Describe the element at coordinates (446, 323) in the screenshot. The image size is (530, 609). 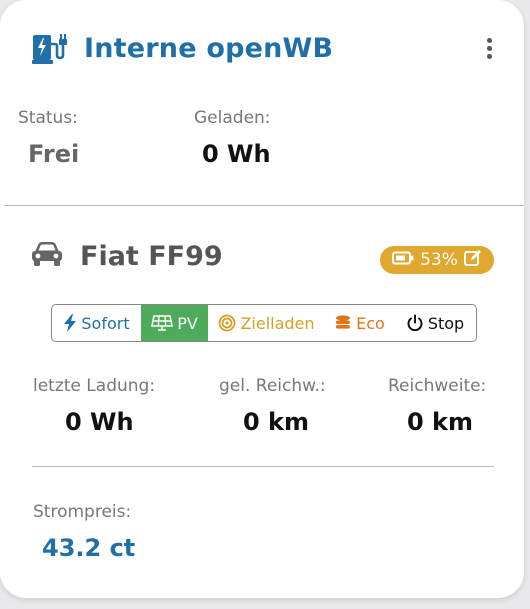
I see `mode-label: Stop` at that location.